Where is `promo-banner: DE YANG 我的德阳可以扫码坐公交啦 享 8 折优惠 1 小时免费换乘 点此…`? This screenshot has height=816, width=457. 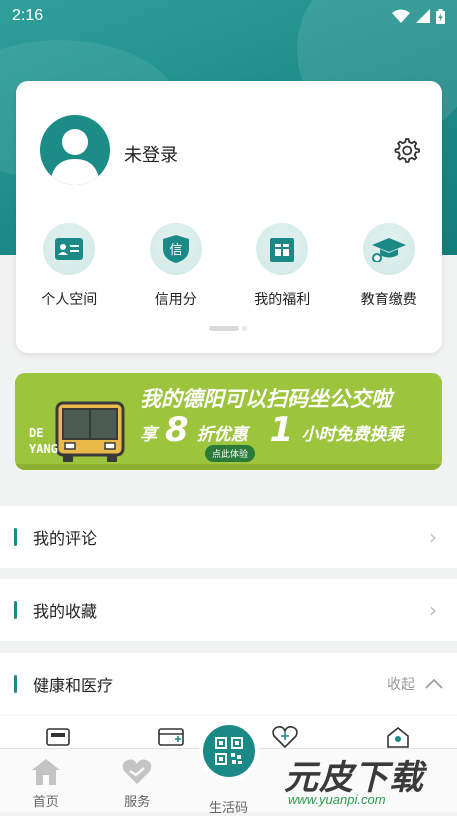 promo-banner: DE YANG 我的德阳可以扫码坐公交啦 享 8 折优惠 1 小时免费换乘 点此… is located at coordinates (228, 421).